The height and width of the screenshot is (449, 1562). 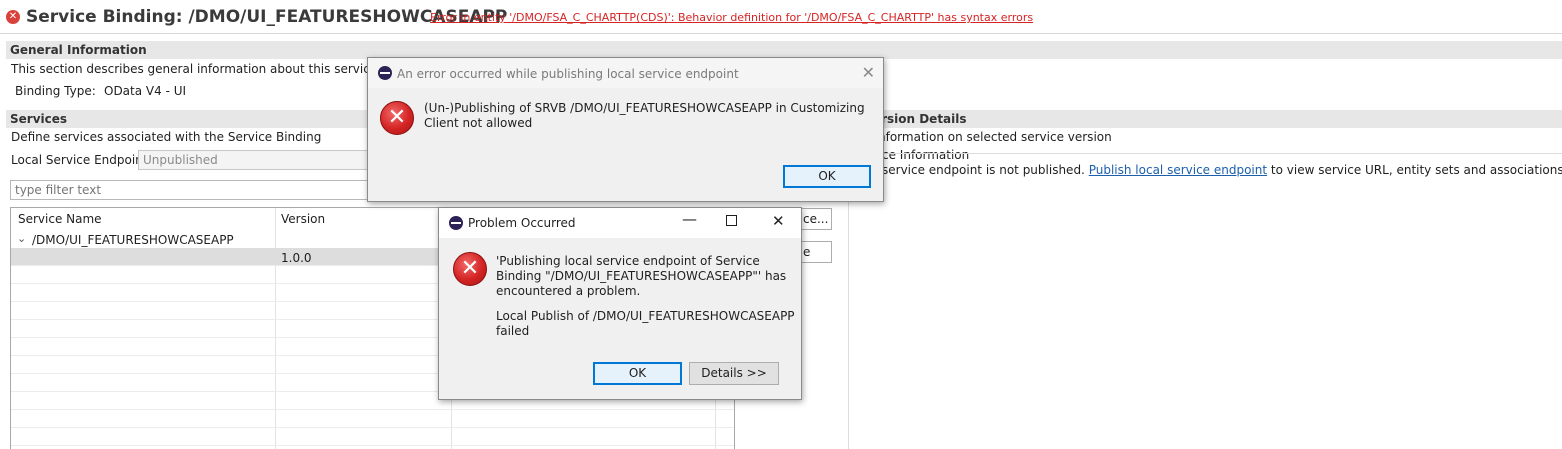 What do you see at coordinates (60, 219) in the screenshot?
I see `column-header-service-name: Service Name` at bounding box center [60, 219].